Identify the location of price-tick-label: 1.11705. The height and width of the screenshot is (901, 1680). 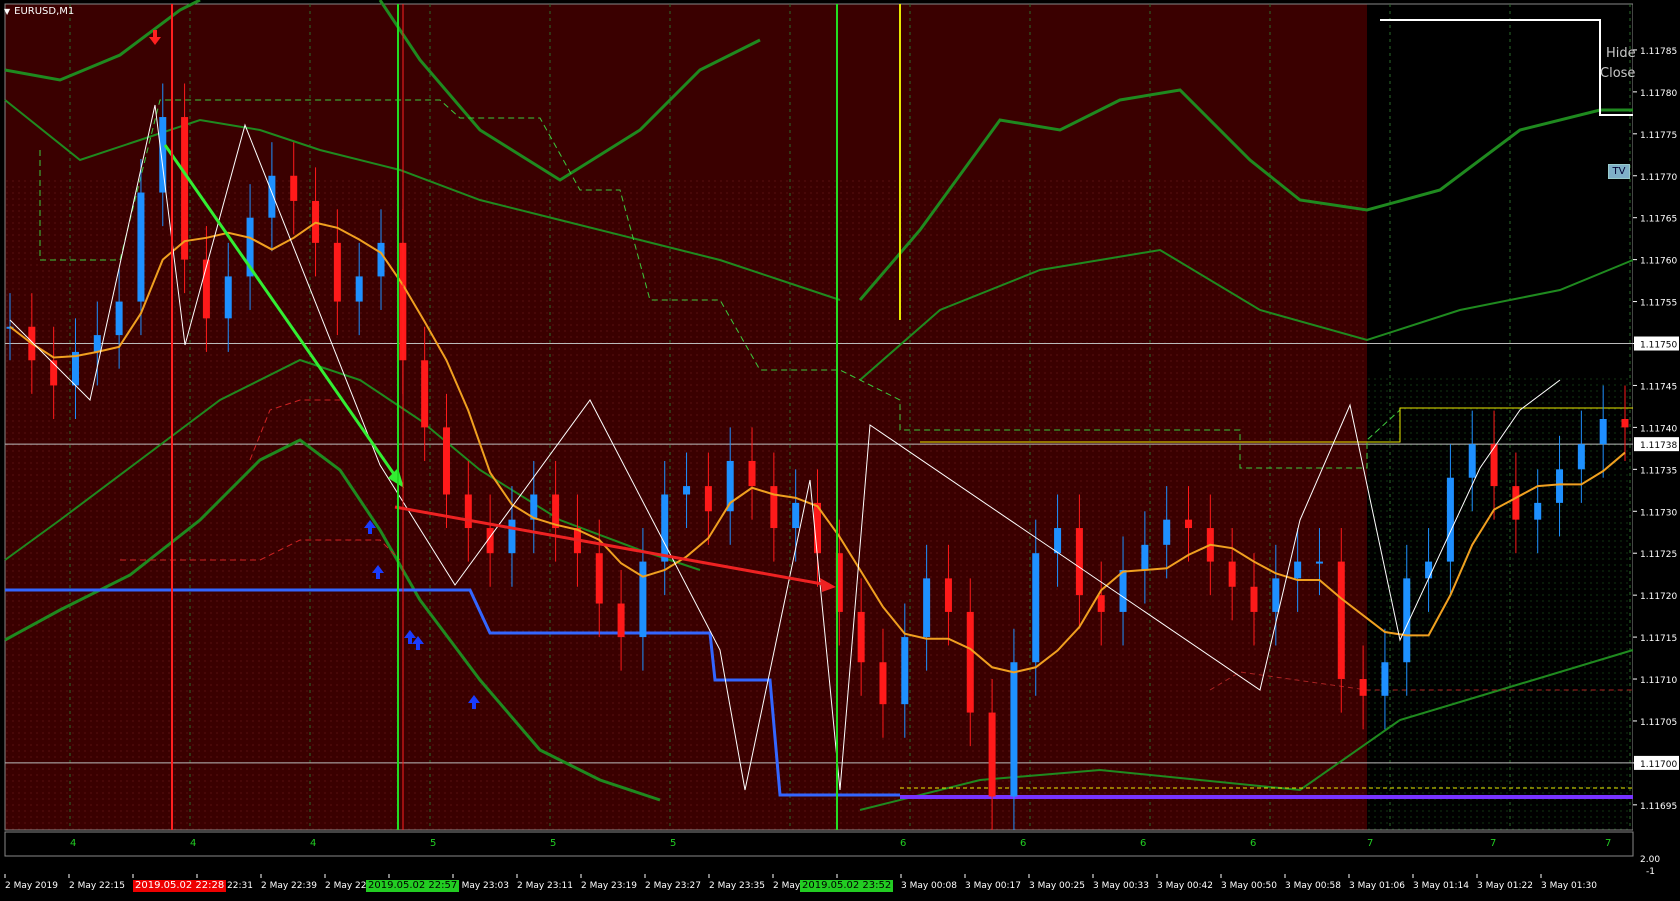
(1658, 723).